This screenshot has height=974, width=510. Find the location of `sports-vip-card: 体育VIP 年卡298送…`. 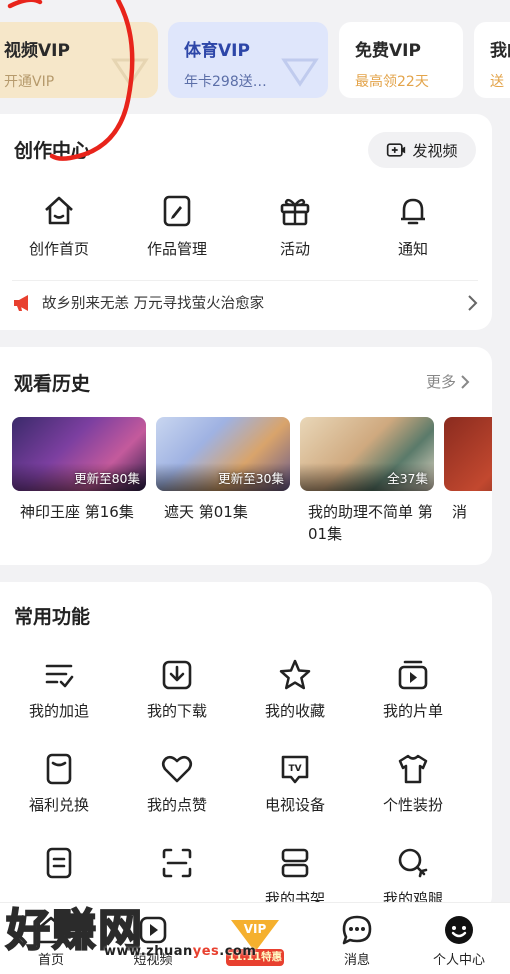

sports-vip-card: 体育VIP 年卡298送… is located at coordinates (248, 60).